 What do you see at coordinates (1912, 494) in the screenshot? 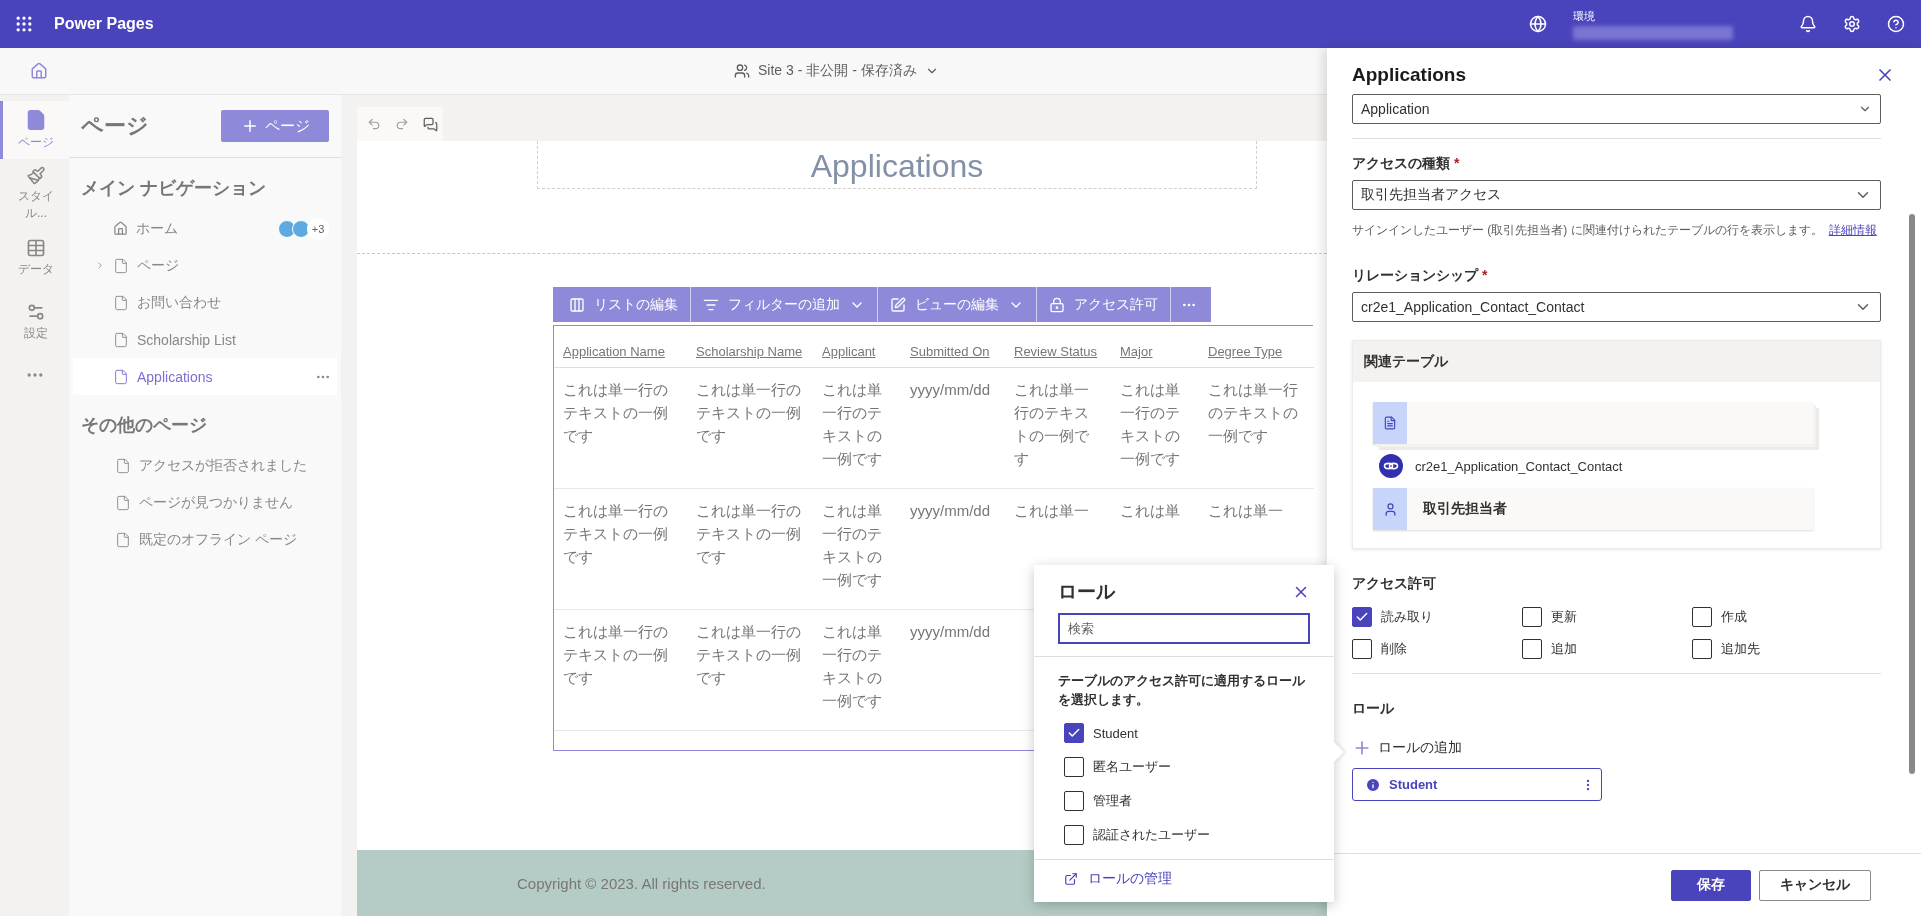
I see `scrollbar` at bounding box center [1912, 494].